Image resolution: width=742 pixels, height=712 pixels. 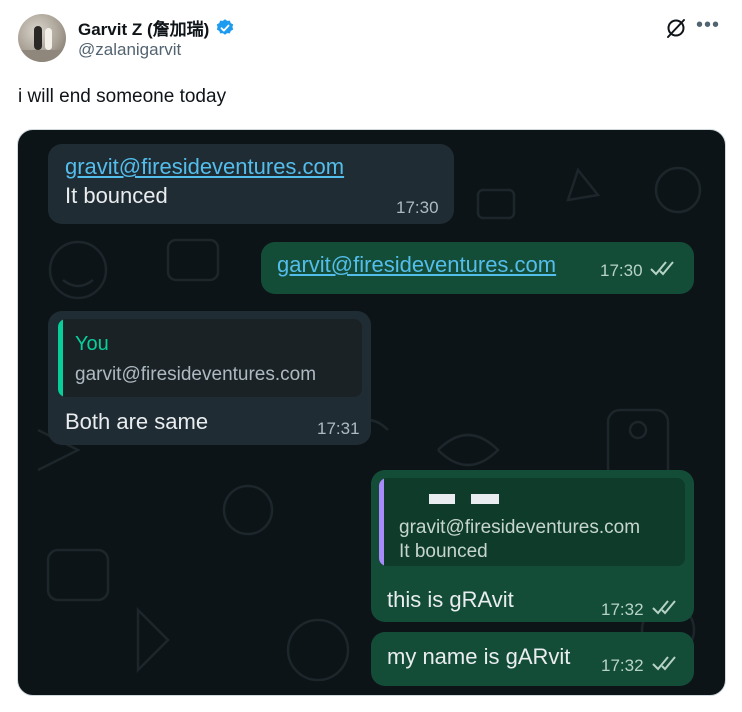 What do you see at coordinates (137, 421) in the screenshot?
I see `message-text: Both are same` at bounding box center [137, 421].